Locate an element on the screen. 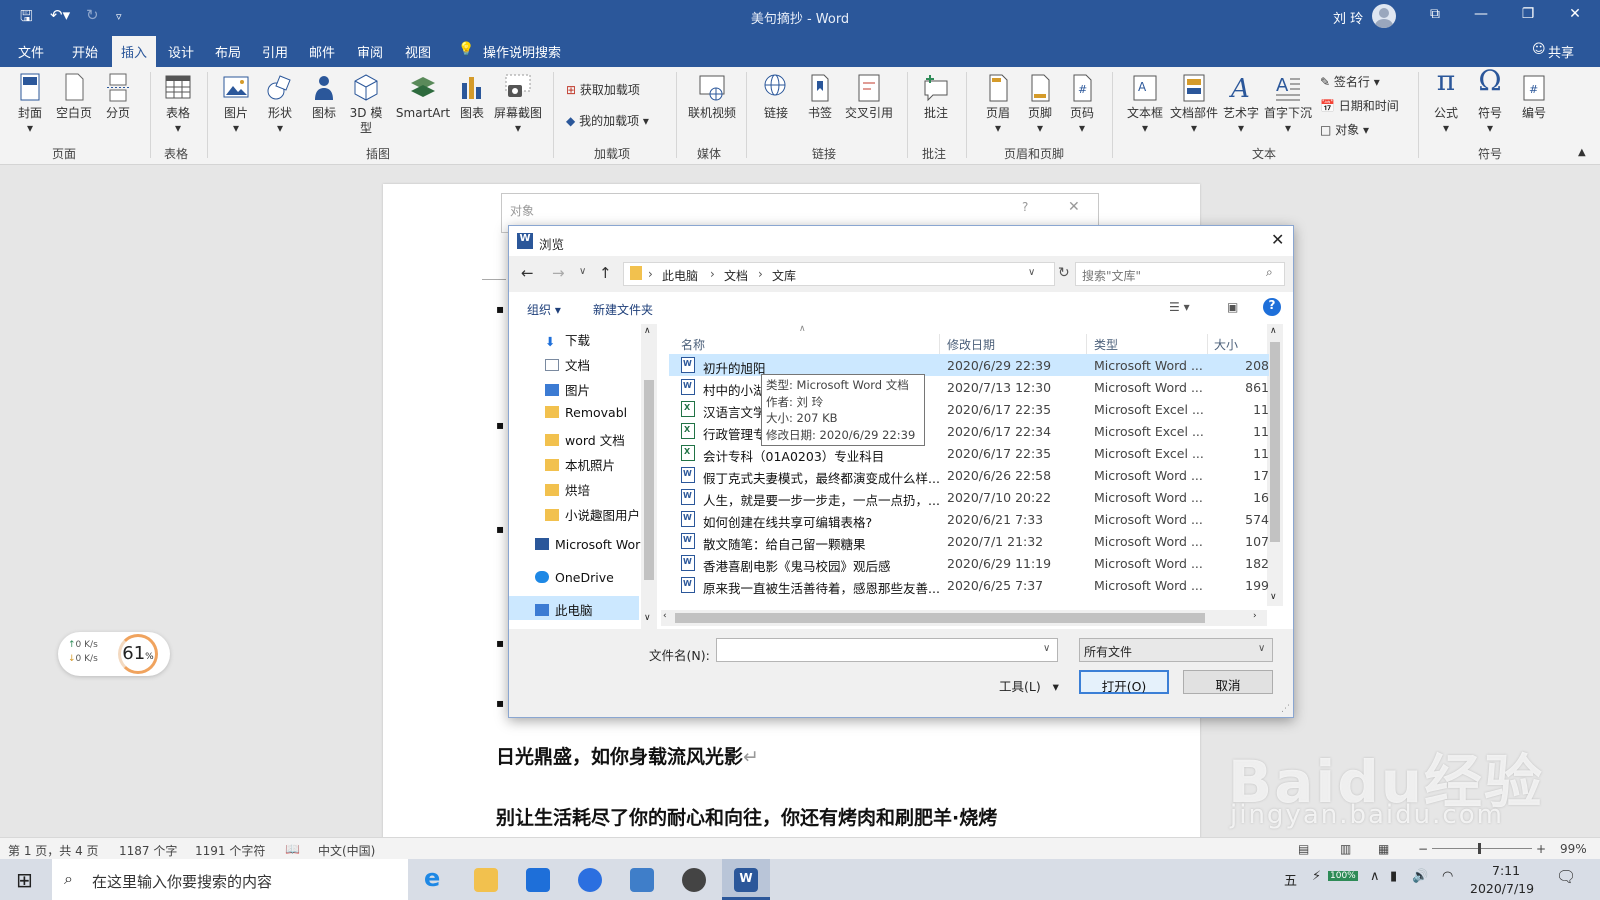 The width and height of the screenshot is (1600, 900). preview-pane-icon: ▣ is located at coordinates (1232, 307).